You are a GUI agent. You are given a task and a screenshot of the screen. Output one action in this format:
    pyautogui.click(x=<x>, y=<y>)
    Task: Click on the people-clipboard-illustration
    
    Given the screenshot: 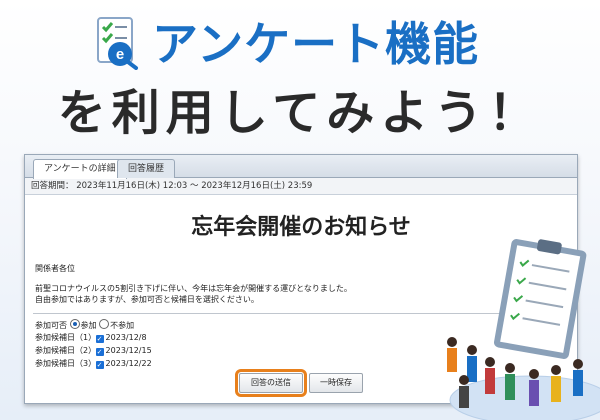 What is the action you would take?
    pyautogui.click(x=523, y=329)
    